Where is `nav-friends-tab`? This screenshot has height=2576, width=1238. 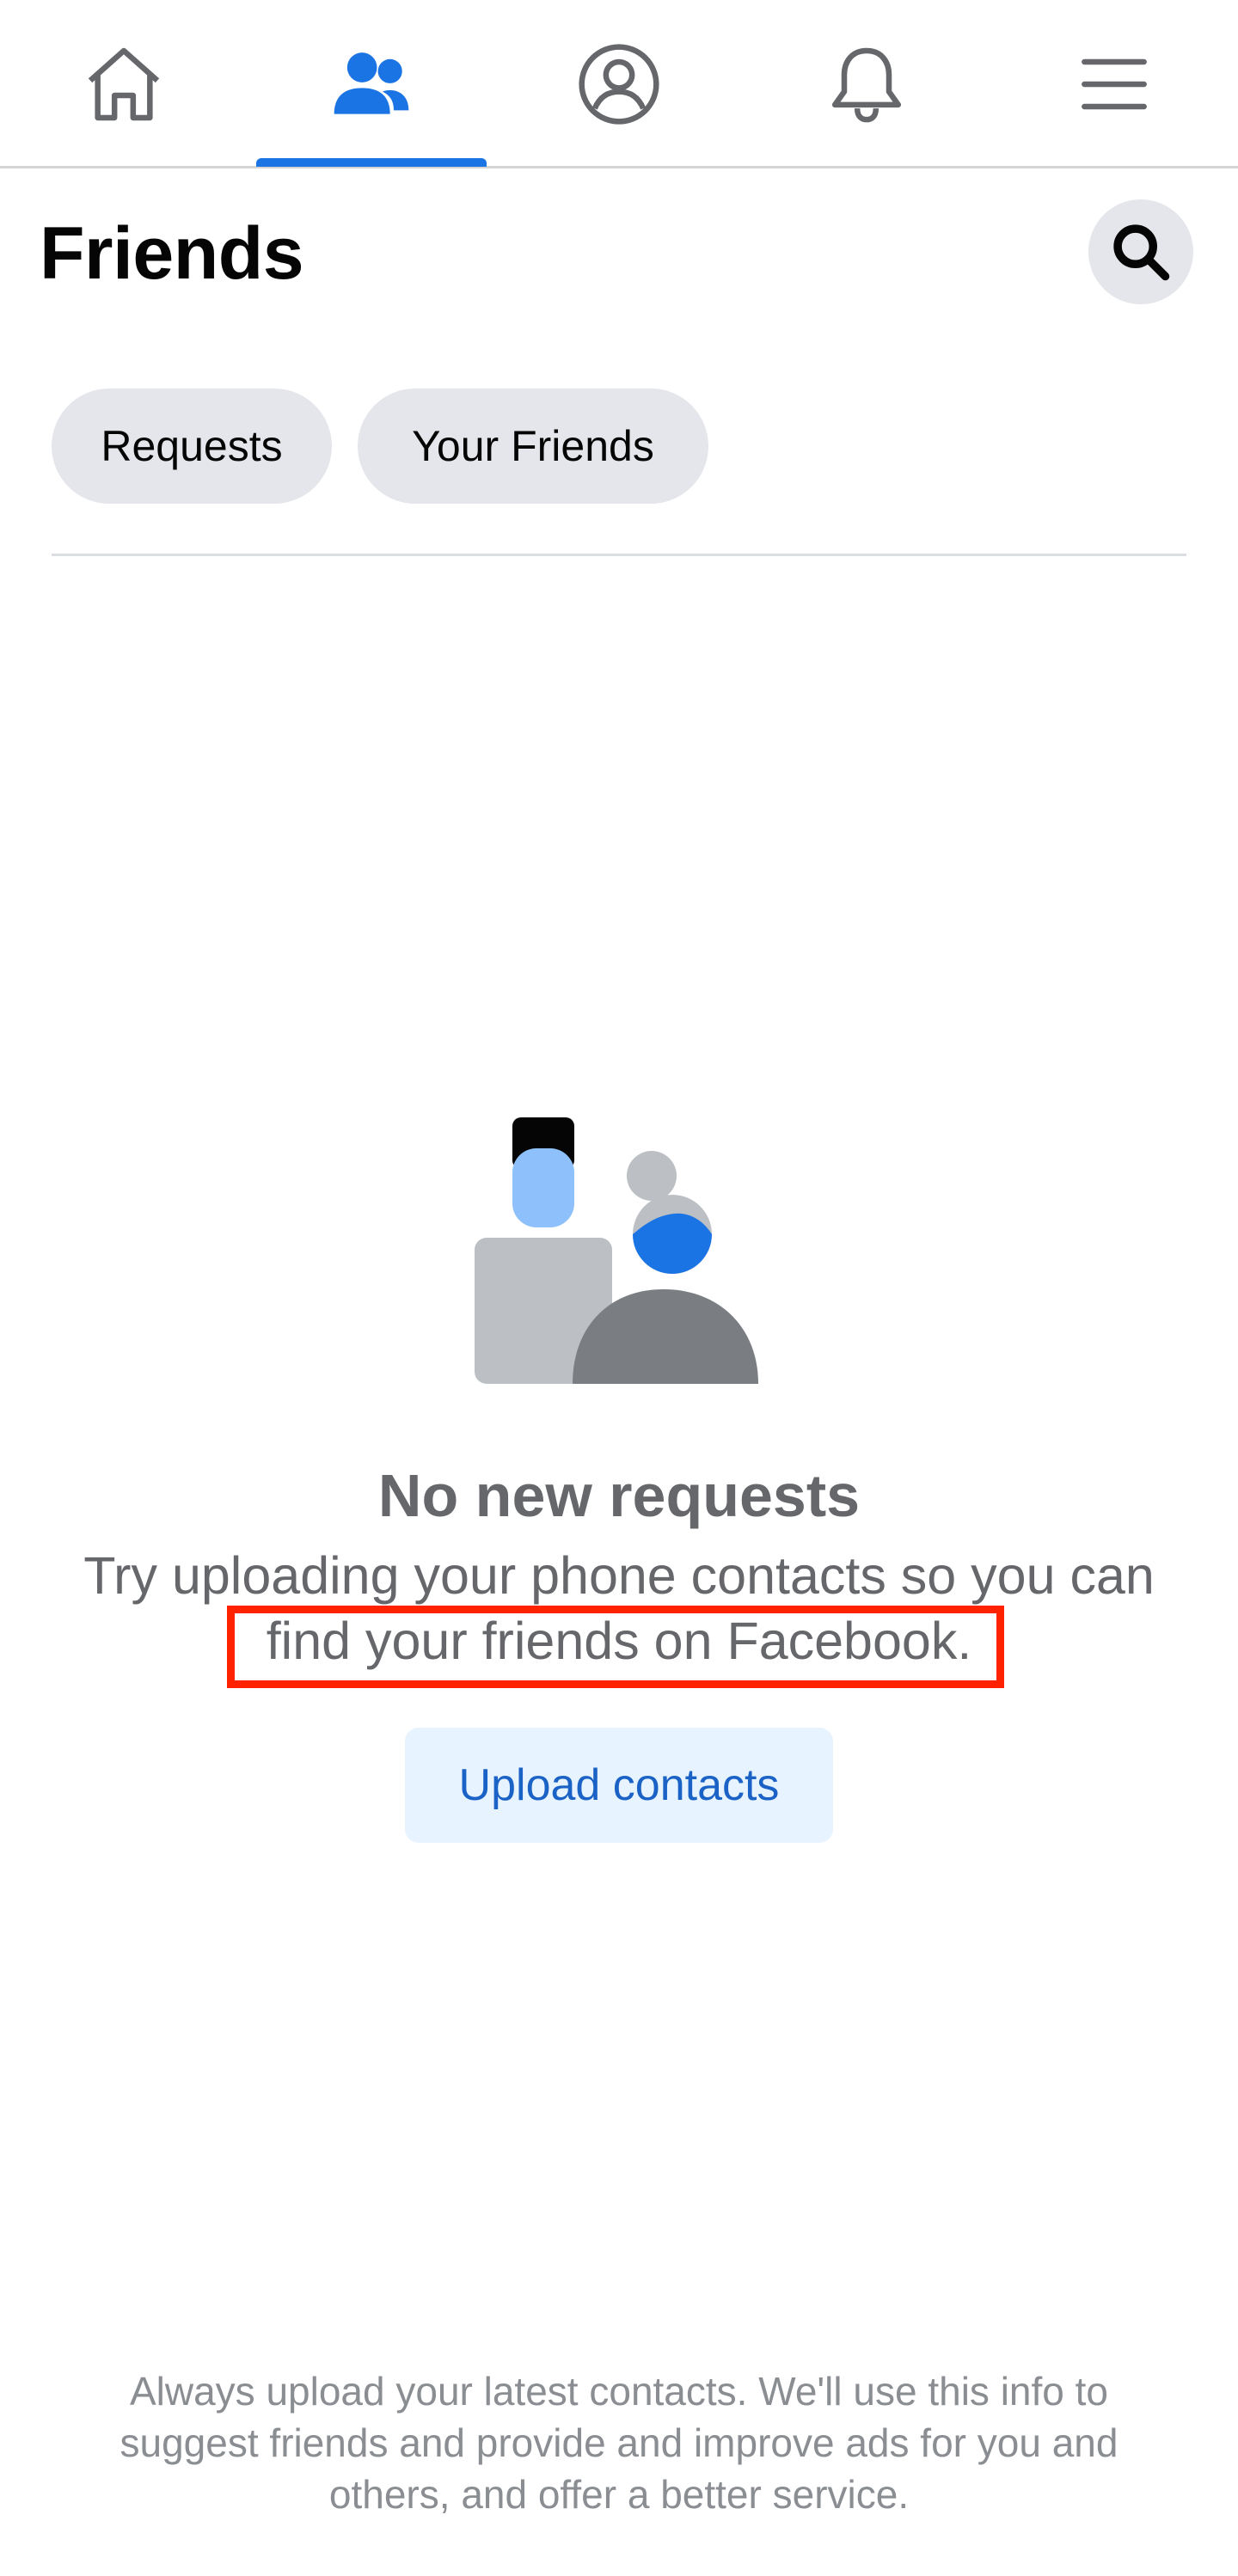
nav-friends-tab is located at coordinates (371, 84).